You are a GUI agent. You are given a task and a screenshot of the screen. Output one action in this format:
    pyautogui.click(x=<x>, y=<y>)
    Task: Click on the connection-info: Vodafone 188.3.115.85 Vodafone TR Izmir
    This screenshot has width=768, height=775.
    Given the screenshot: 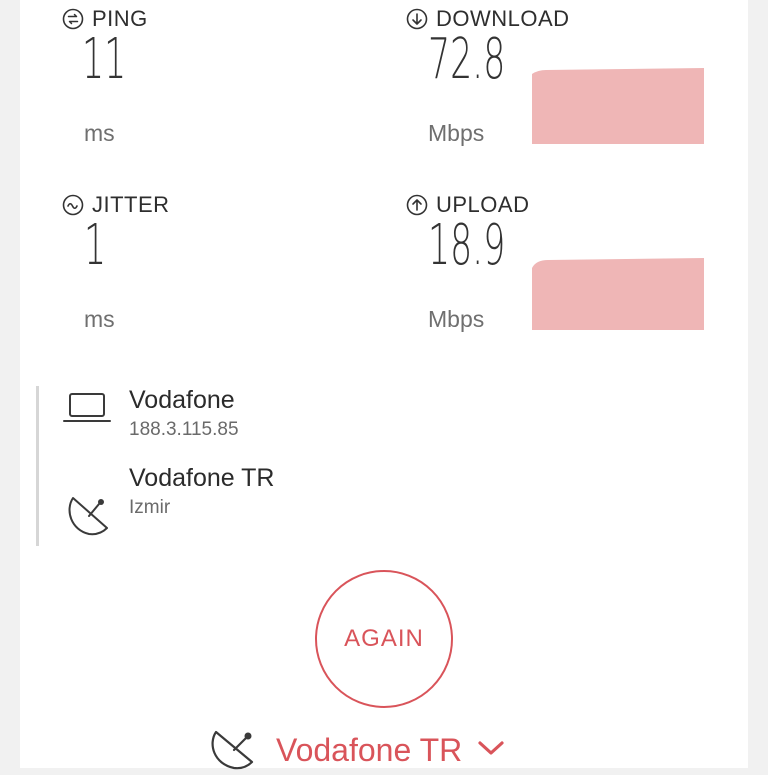 What is the action you would take?
    pyautogui.click(x=287, y=466)
    